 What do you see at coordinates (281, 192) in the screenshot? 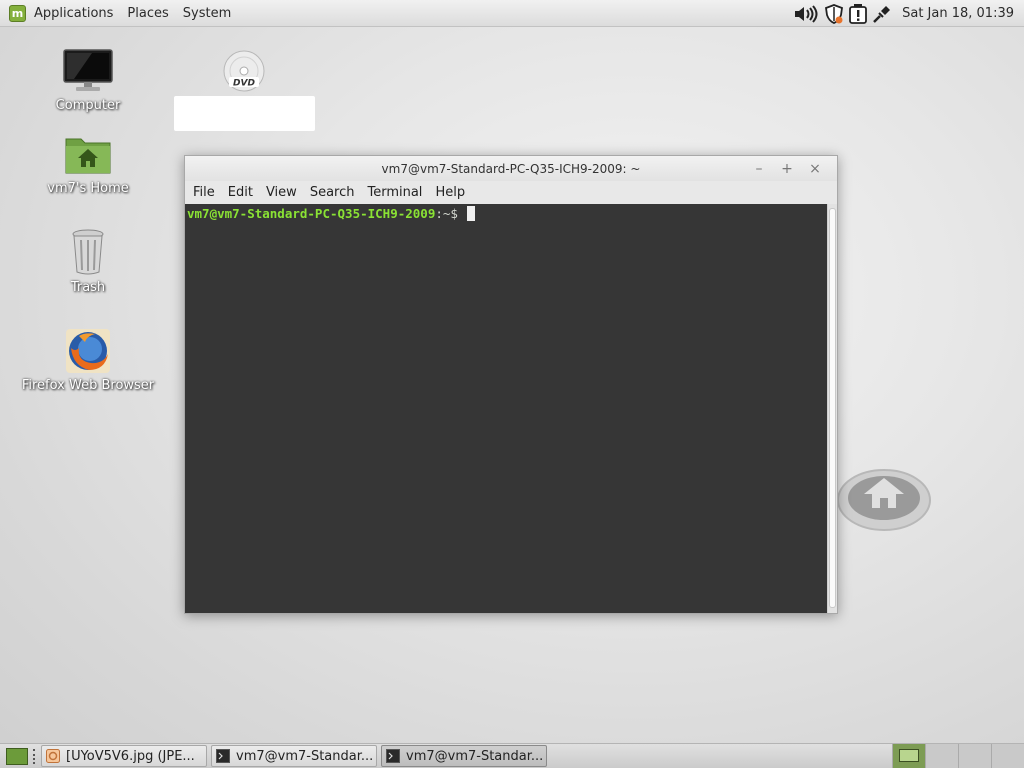
I see `menu-view: View` at bounding box center [281, 192].